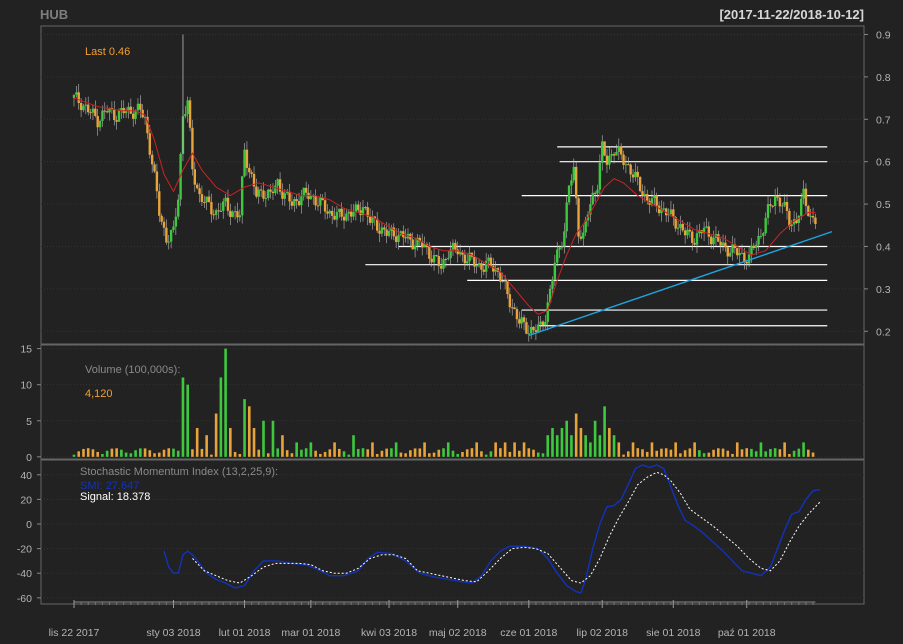 The width and height of the screenshot is (903, 644). Describe the element at coordinates (99, 394) in the screenshot. I see `volume-last-value: 4,120` at that location.